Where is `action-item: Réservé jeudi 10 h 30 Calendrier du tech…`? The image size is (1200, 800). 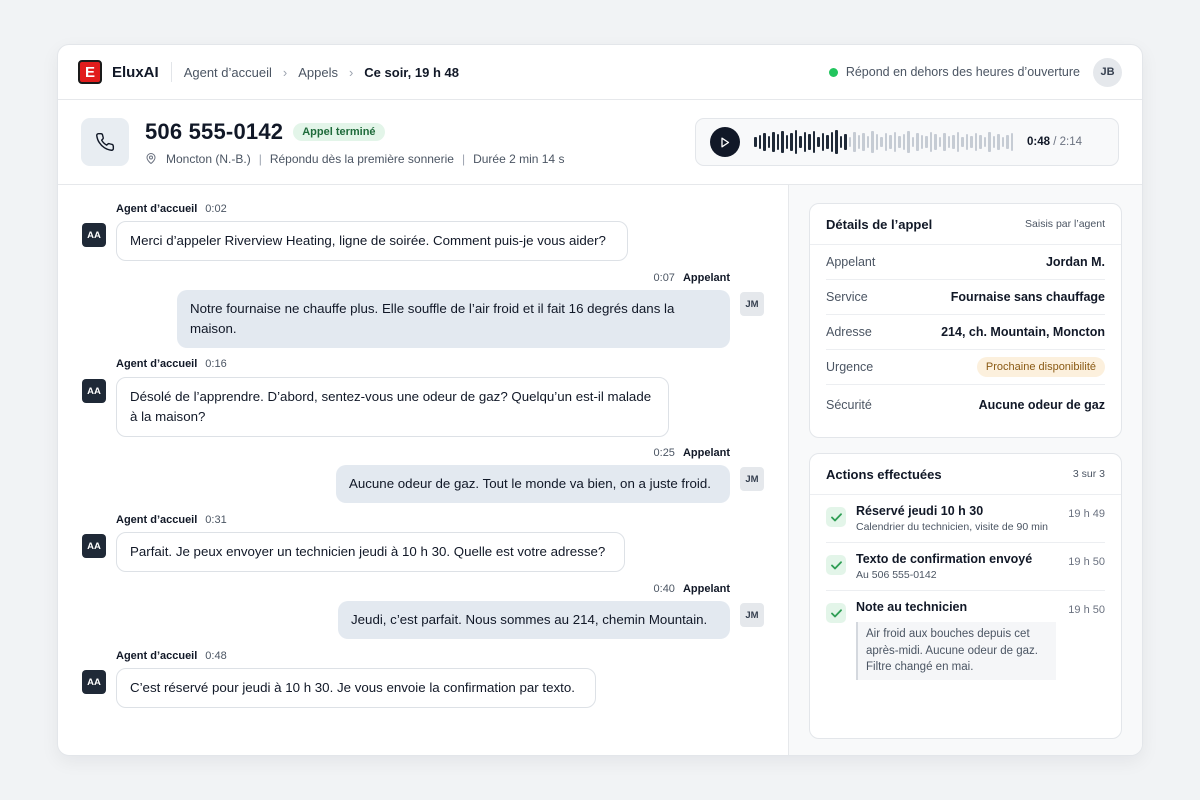
action-item: Réservé jeudi 10 h 30 Calendrier du tech… is located at coordinates (965, 519).